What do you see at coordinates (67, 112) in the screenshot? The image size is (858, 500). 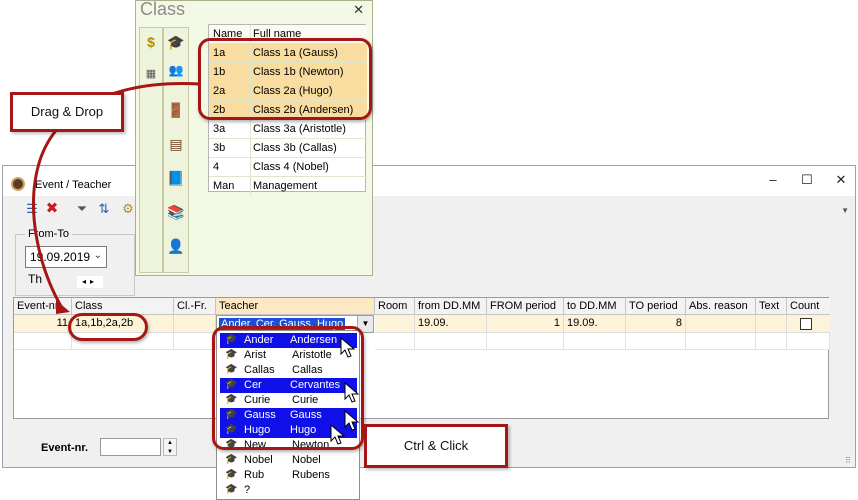 I see `drag-drop-callout: Drag & Drop` at bounding box center [67, 112].